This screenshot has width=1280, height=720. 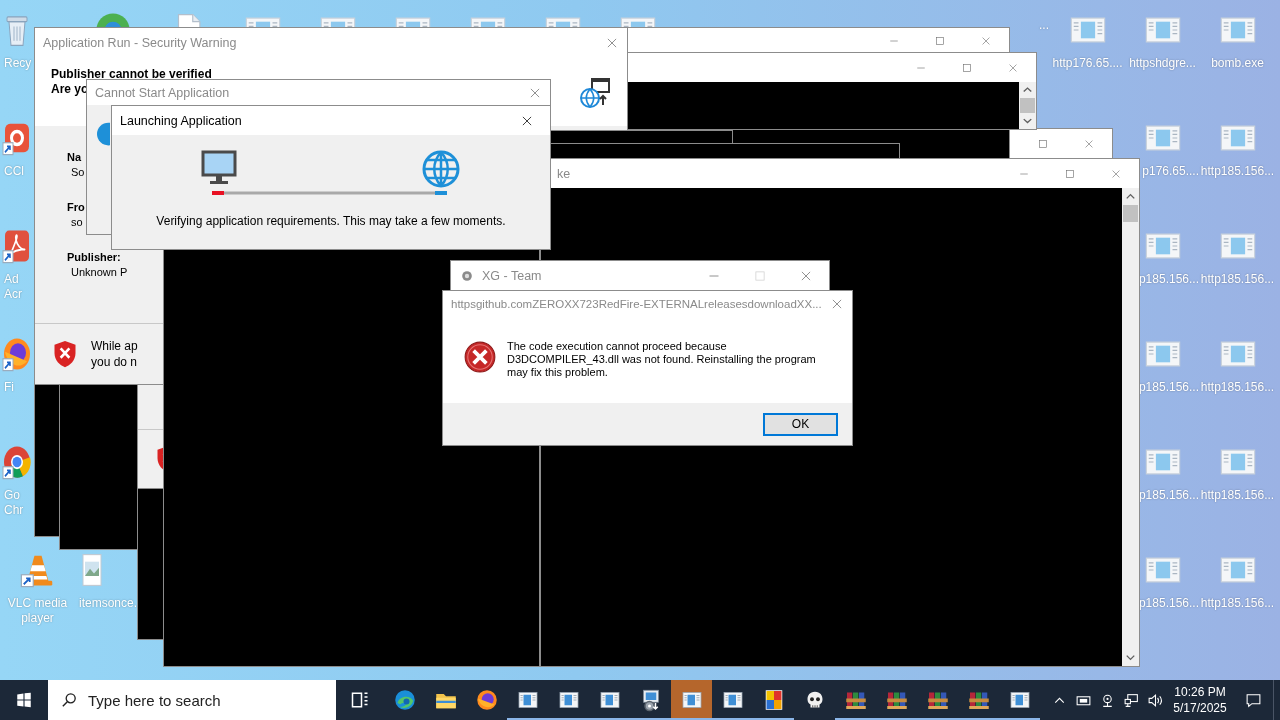 What do you see at coordinates (108, 603) in the screenshot?
I see `icon-label: itemsonce.` at bounding box center [108, 603].